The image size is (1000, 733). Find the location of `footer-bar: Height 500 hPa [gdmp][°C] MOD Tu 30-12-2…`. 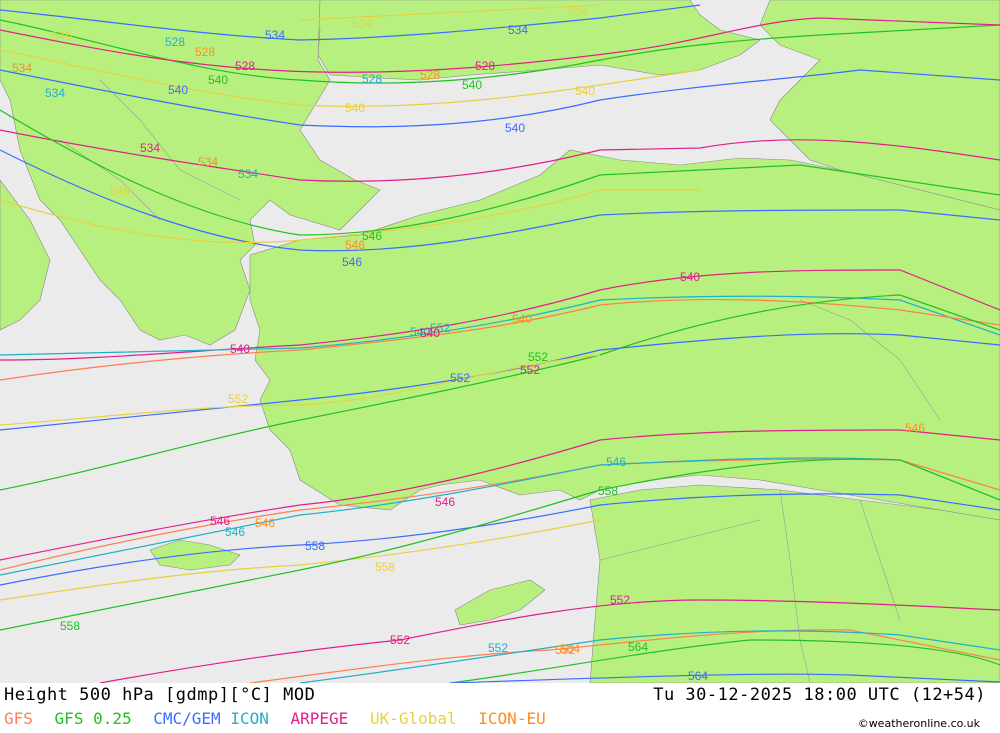

footer-bar: Height 500 hPa [gdmp][°C] MOD Tu 30-12-2… is located at coordinates (500, 708).